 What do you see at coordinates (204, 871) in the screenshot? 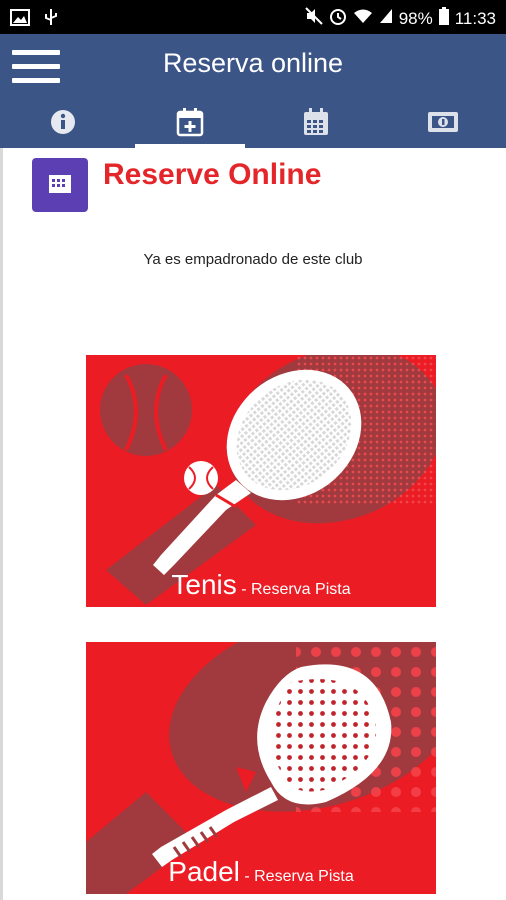
I see `card-sport-name: Padel` at bounding box center [204, 871].